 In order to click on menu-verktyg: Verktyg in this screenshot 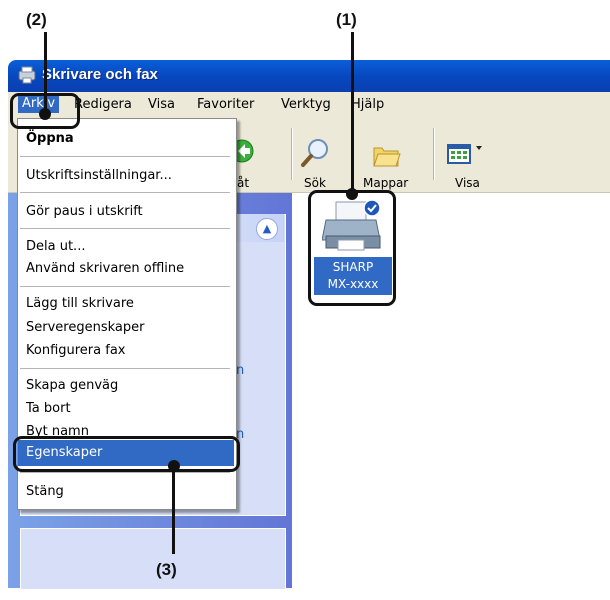, I will do `click(306, 104)`.